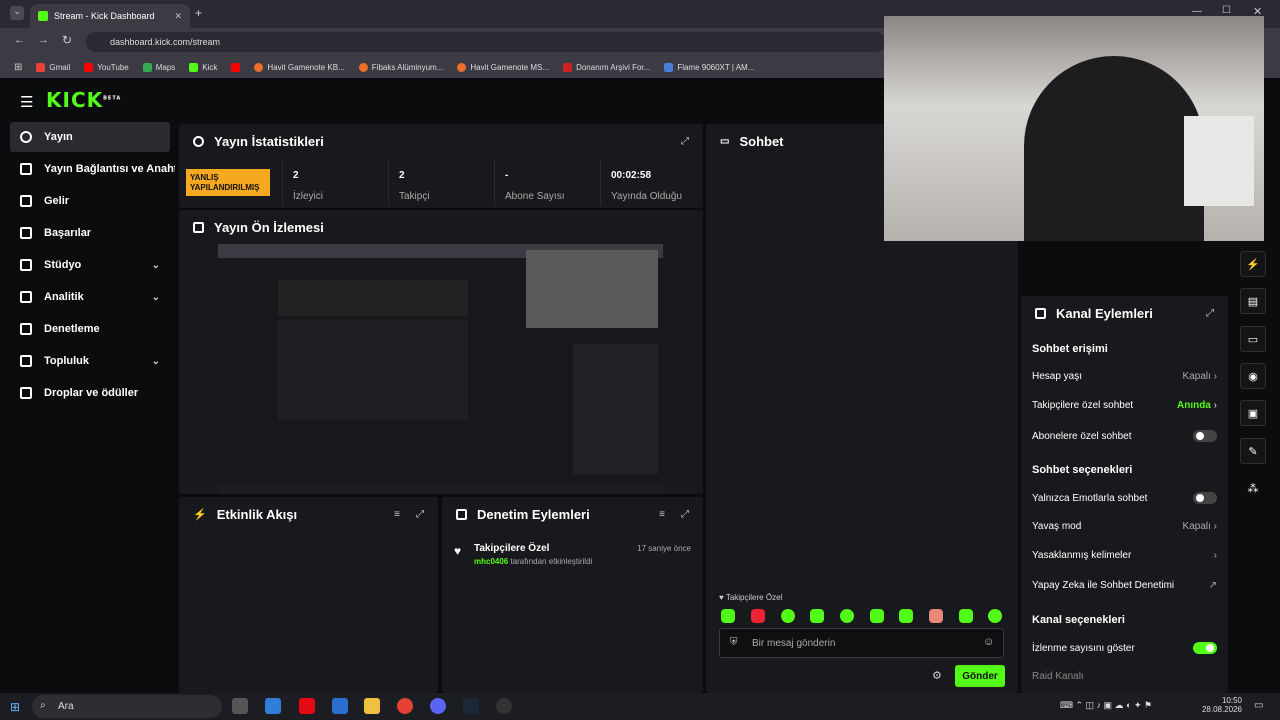  What do you see at coordinates (1205, 648) in the screenshot?
I see `show-views-toggle` at bounding box center [1205, 648].